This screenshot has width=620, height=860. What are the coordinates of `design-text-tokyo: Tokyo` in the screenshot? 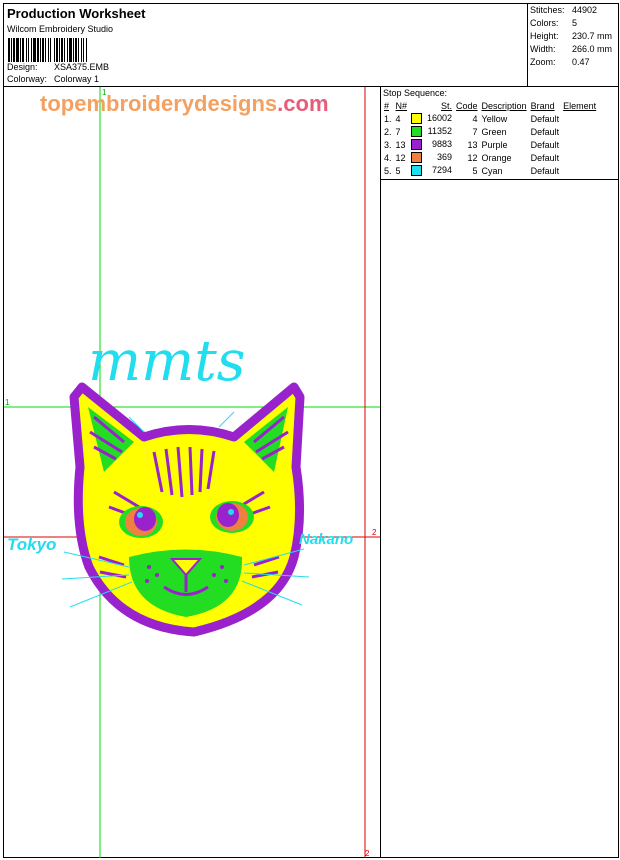 It's located at (31, 544).